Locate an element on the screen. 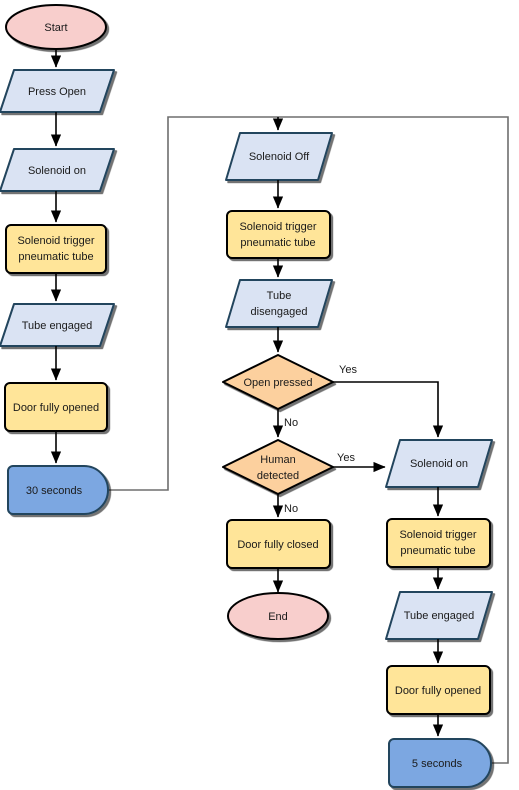 The width and height of the screenshot is (519, 790). wait-30-label: 30 seconds is located at coordinates (54, 491).